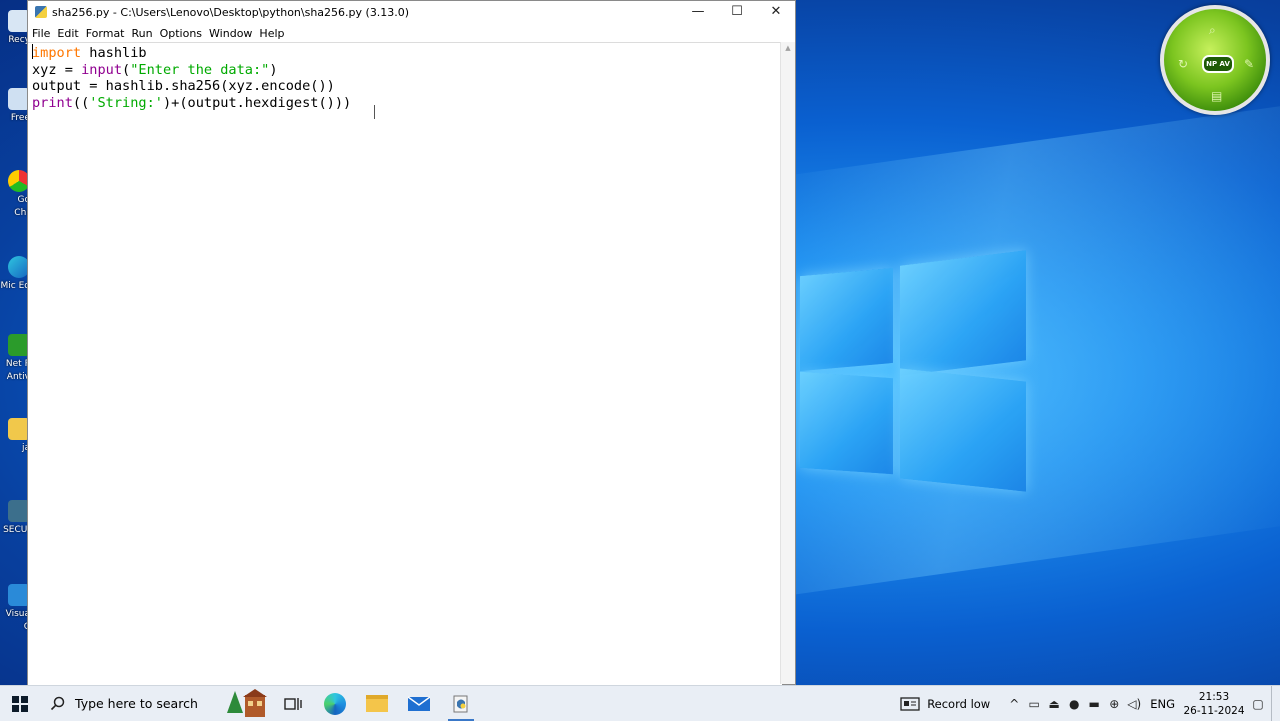 The height and width of the screenshot is (721, 1280). What do you see at coordinates (776, 12) in the screenshot?
I see `close-button: ✕` at bounding box center [776, 12].